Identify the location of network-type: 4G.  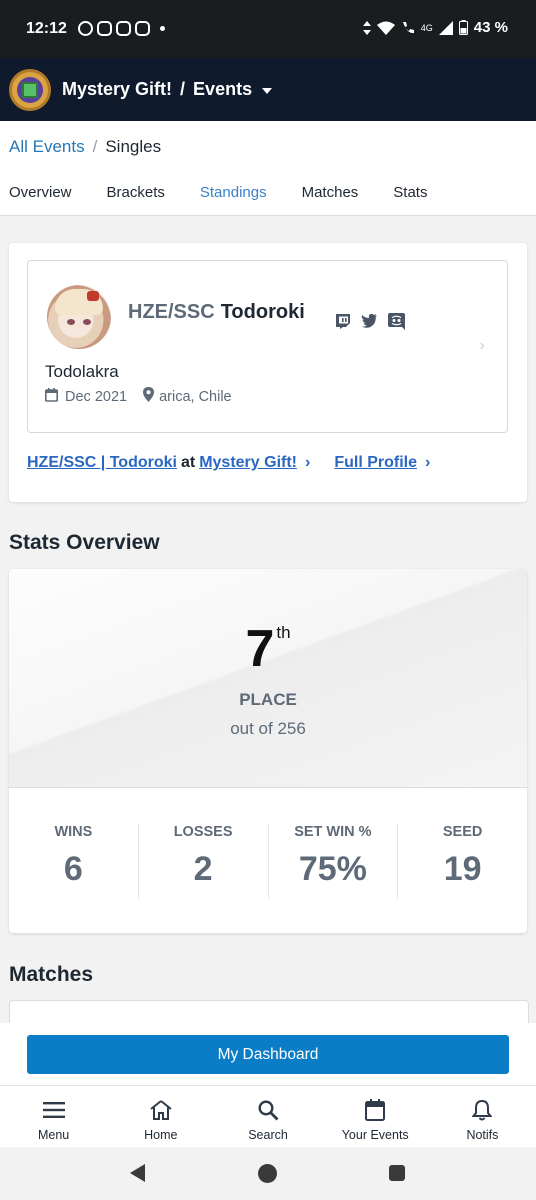
(426, 27).